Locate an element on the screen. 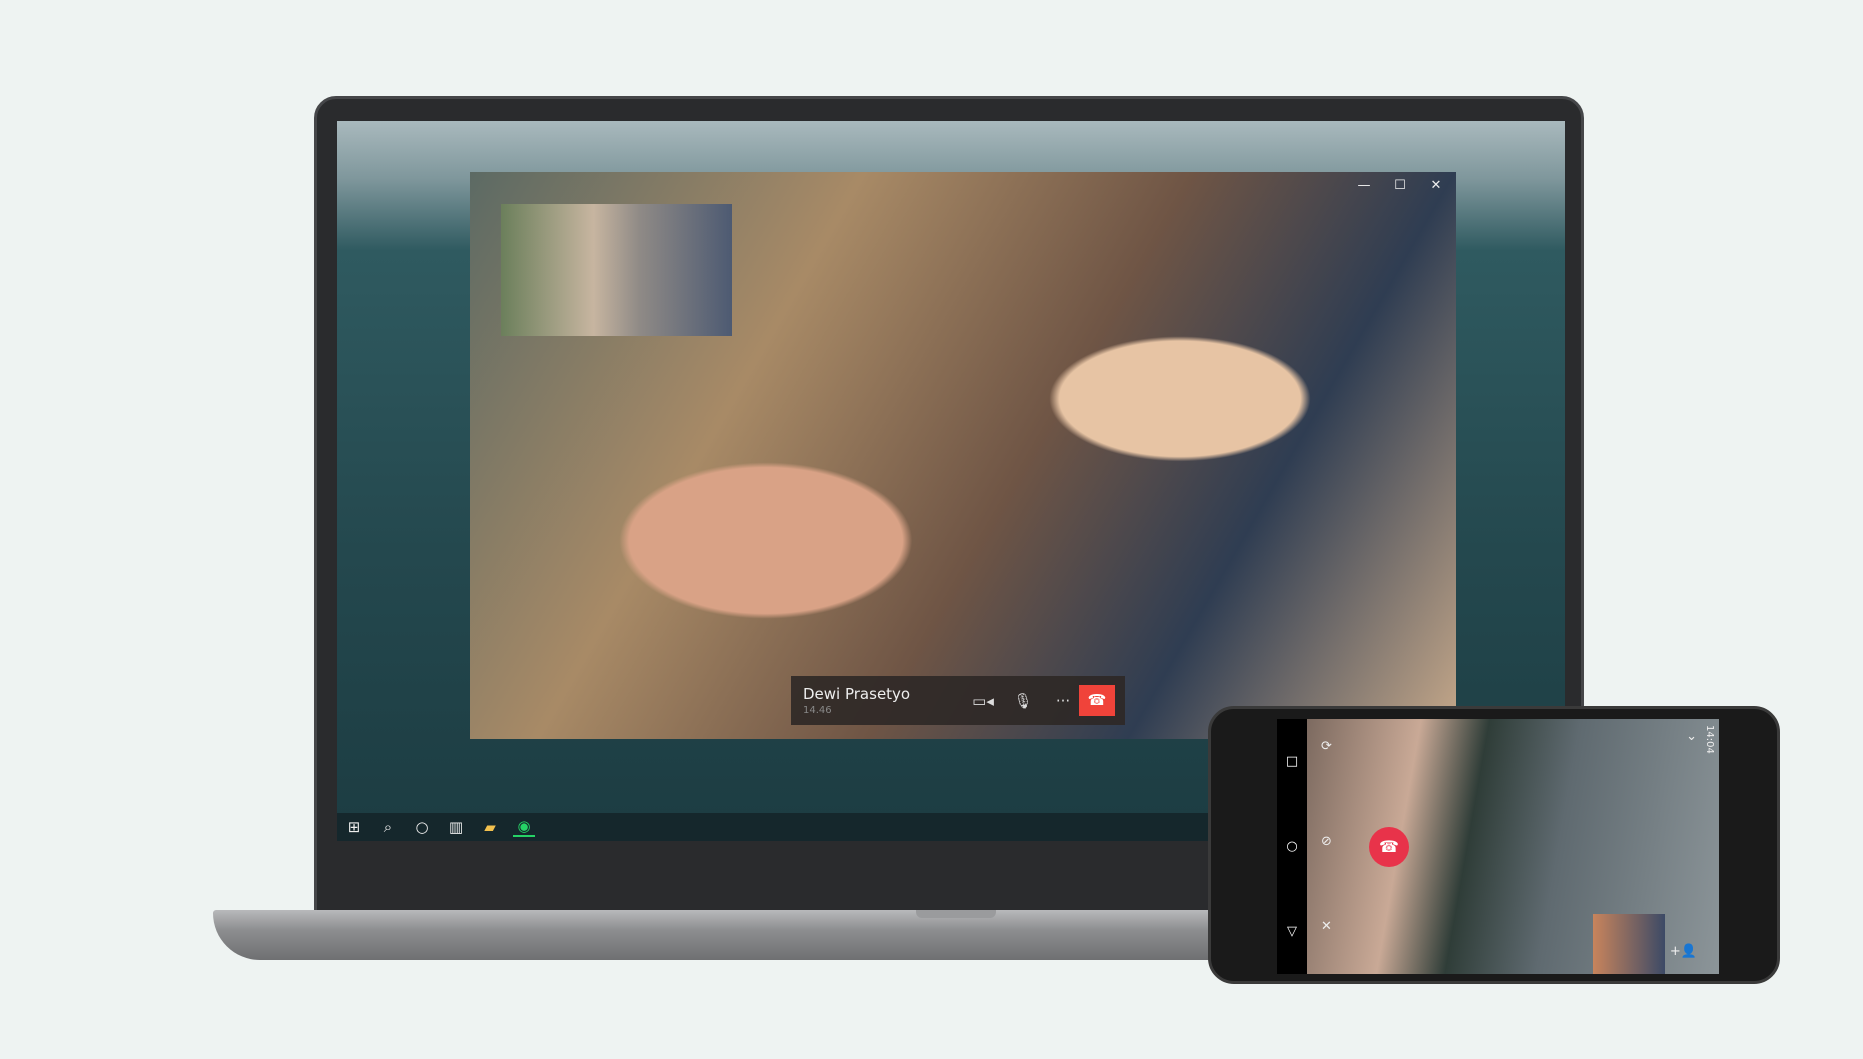 Image resolution: width=1863 pixels, height=1059 pixels. cortana-icon: ○ is located at coordinates (422, 827).